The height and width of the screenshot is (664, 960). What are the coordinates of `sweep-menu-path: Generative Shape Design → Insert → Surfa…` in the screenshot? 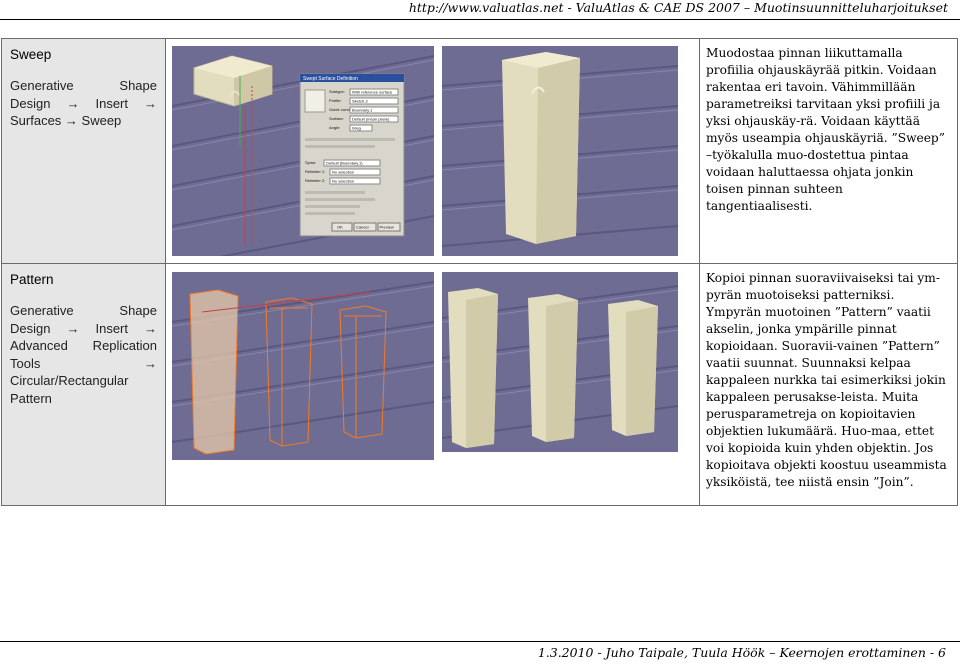 It's located at (83, 103).